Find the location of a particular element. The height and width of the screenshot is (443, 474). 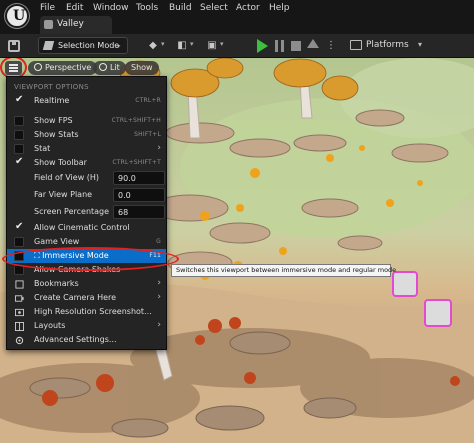

viewport-toolbar: Perspective Lit Show is located at coordinates (237, 68).